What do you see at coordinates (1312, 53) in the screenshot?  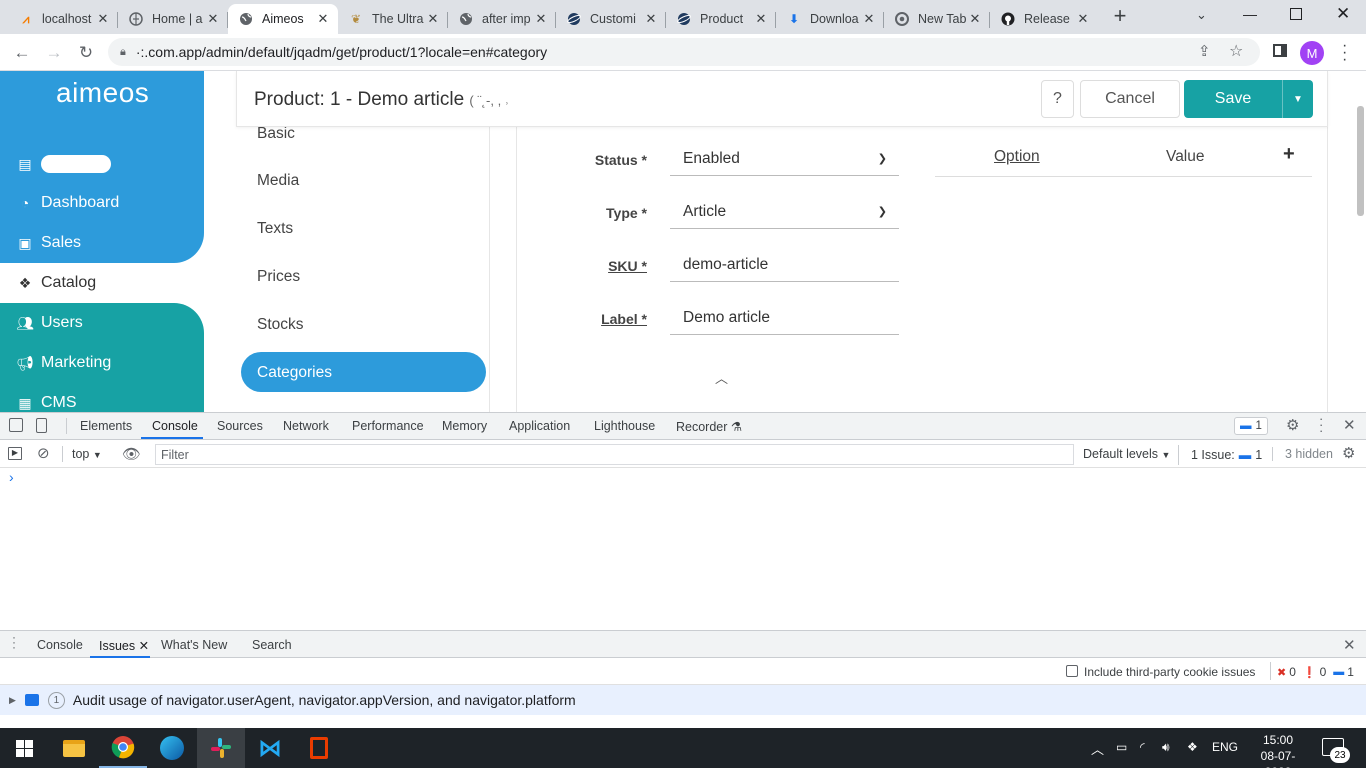 I see `profile-avatar: M` at bounding box center [1312, 53].